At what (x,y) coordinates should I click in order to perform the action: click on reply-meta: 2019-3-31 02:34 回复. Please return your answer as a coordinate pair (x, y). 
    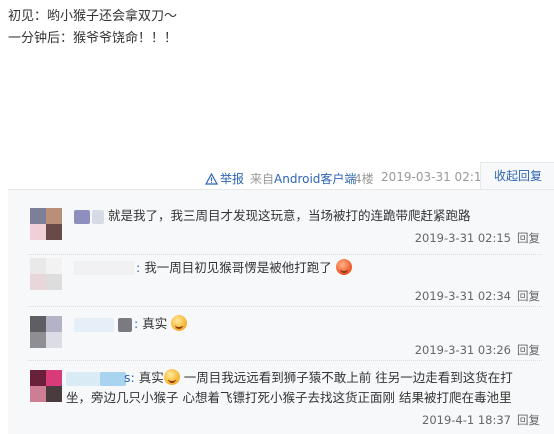
    Looking at the image, I should click on (477, 296).